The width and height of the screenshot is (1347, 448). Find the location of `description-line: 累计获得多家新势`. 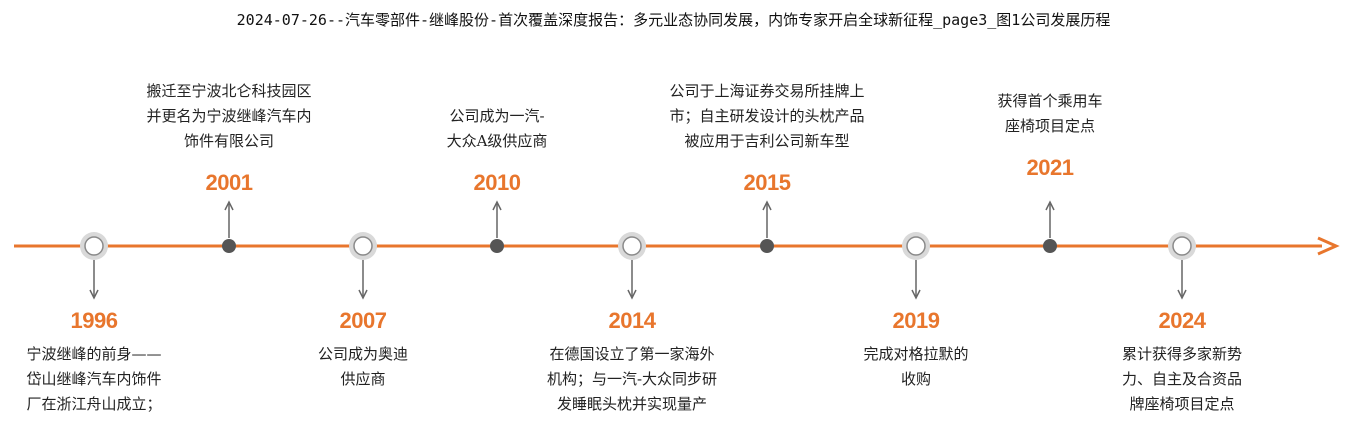

description-line: 累计获得多家新势 is located at coordinates (1181, 354).